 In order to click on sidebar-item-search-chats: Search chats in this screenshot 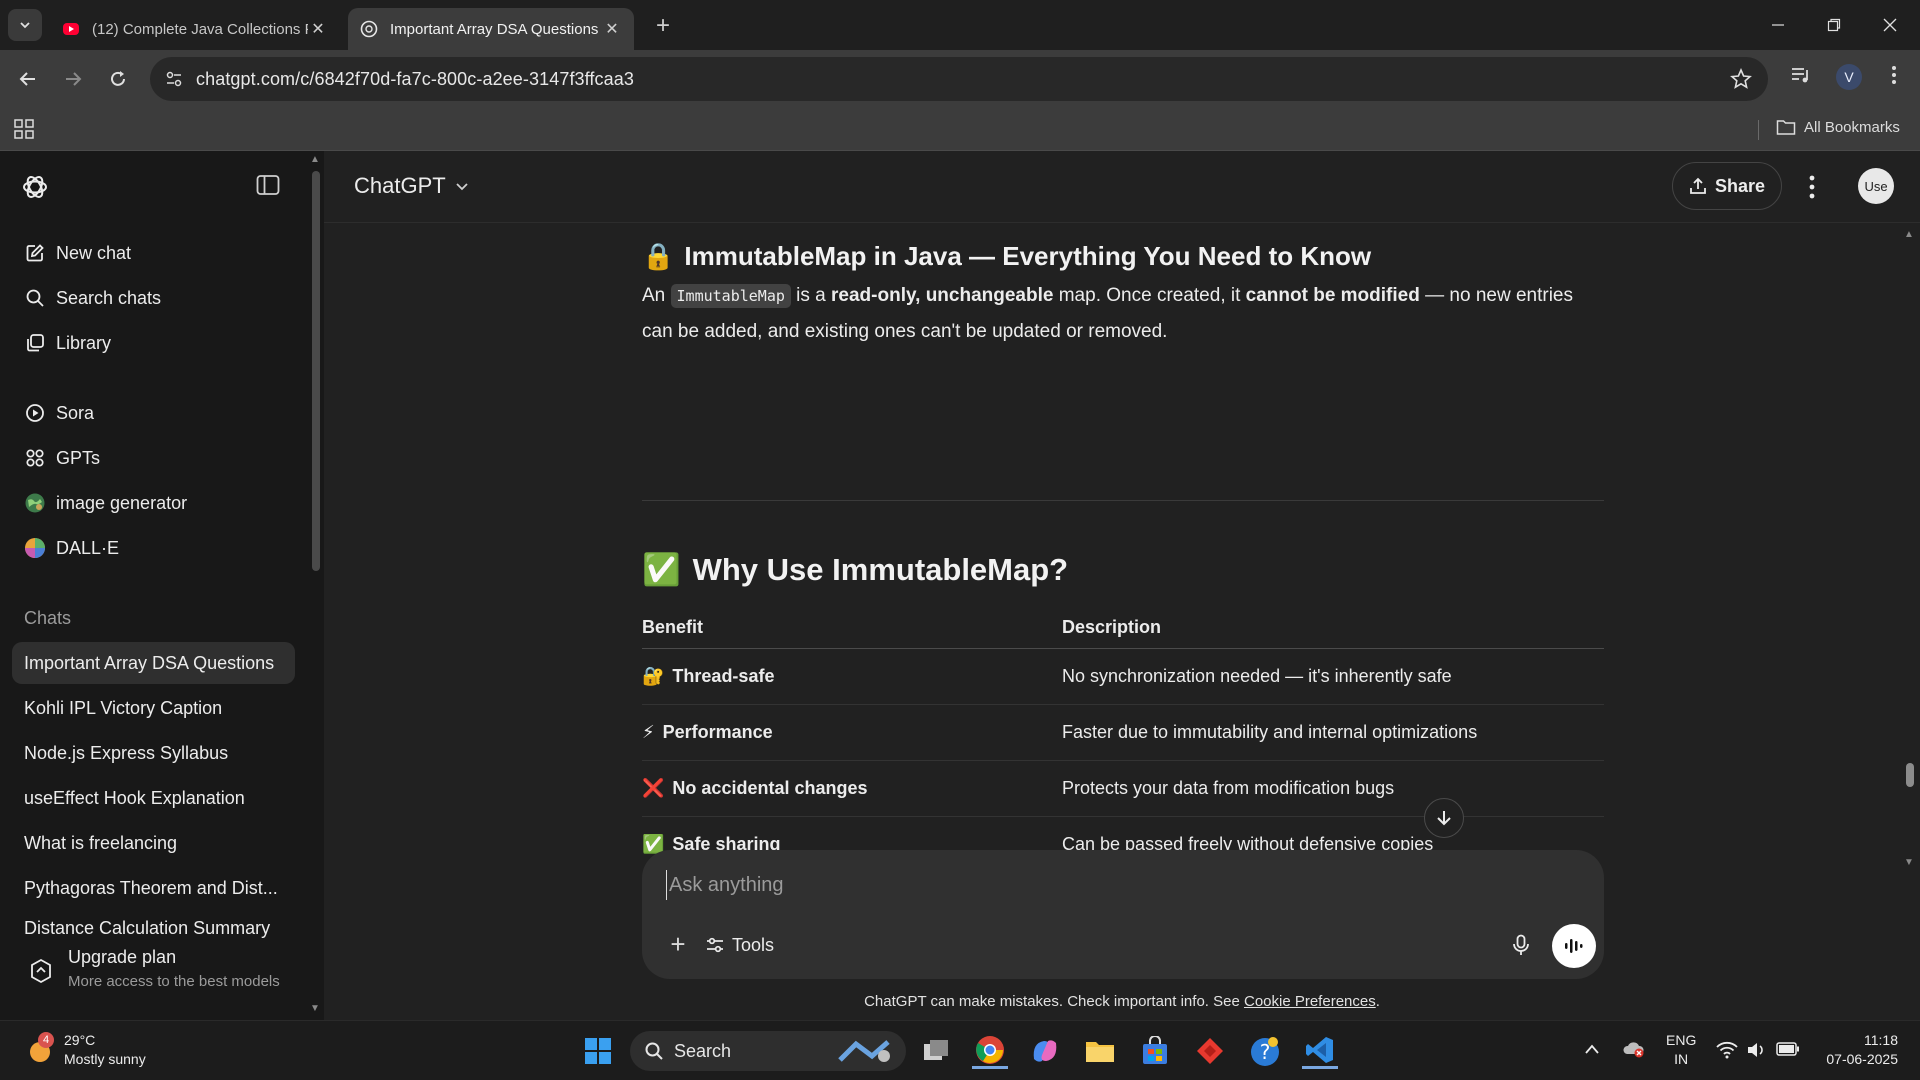, I will do `click(153, 298)`.